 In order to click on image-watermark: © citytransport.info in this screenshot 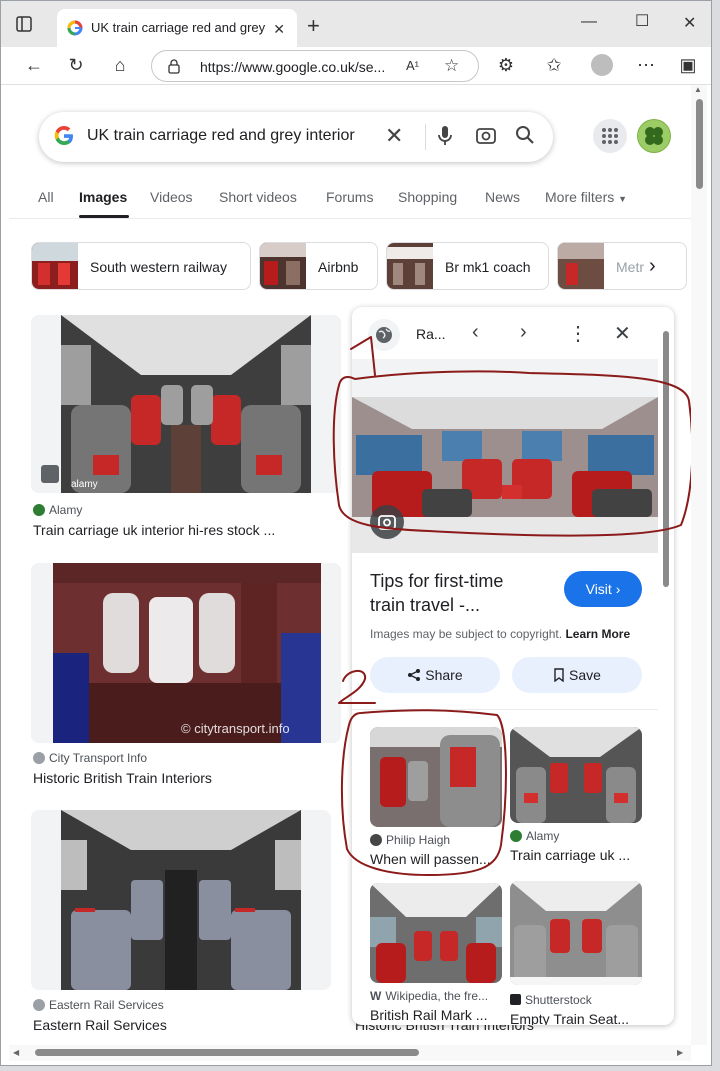, I will do `click(235, 728)`.